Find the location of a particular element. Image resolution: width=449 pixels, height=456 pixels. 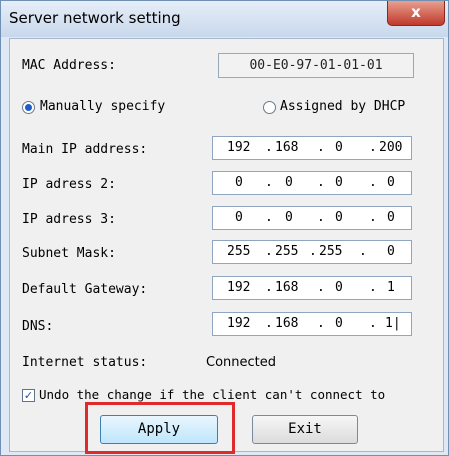

ip2-label: IP adress 2: is located at coordinates (69, 184).